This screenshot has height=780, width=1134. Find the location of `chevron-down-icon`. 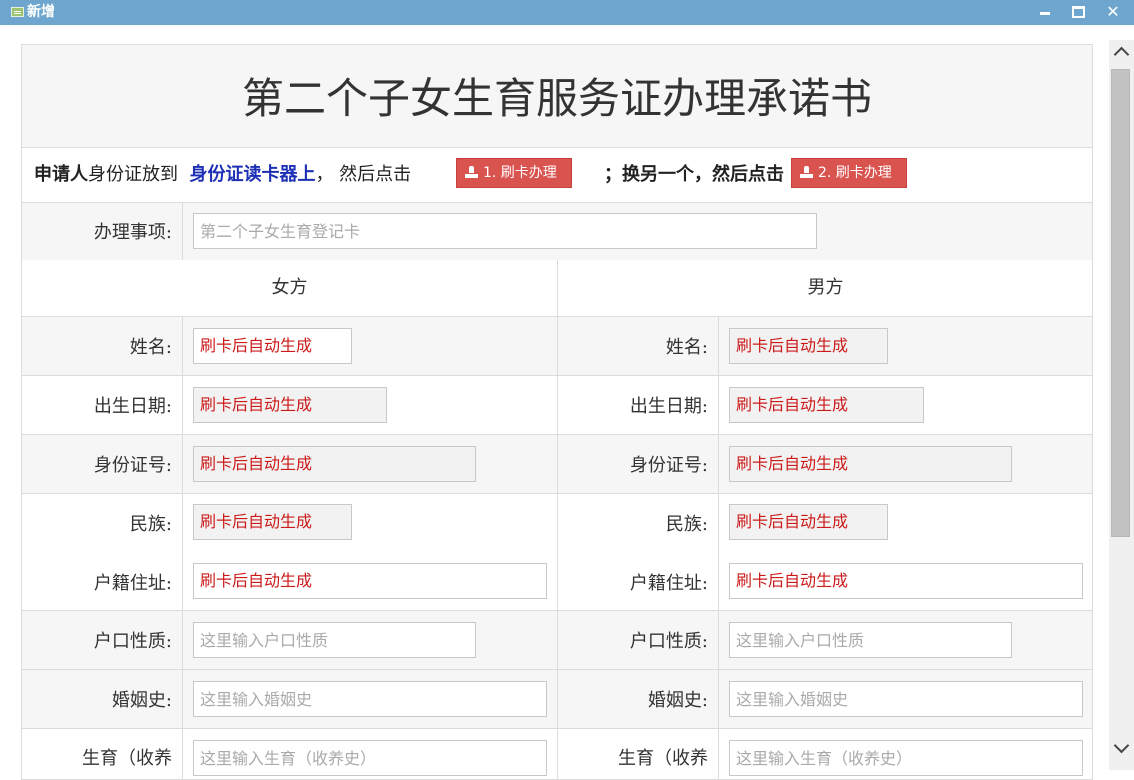

chevron-down-icon is located at coordinates (1121, 745).